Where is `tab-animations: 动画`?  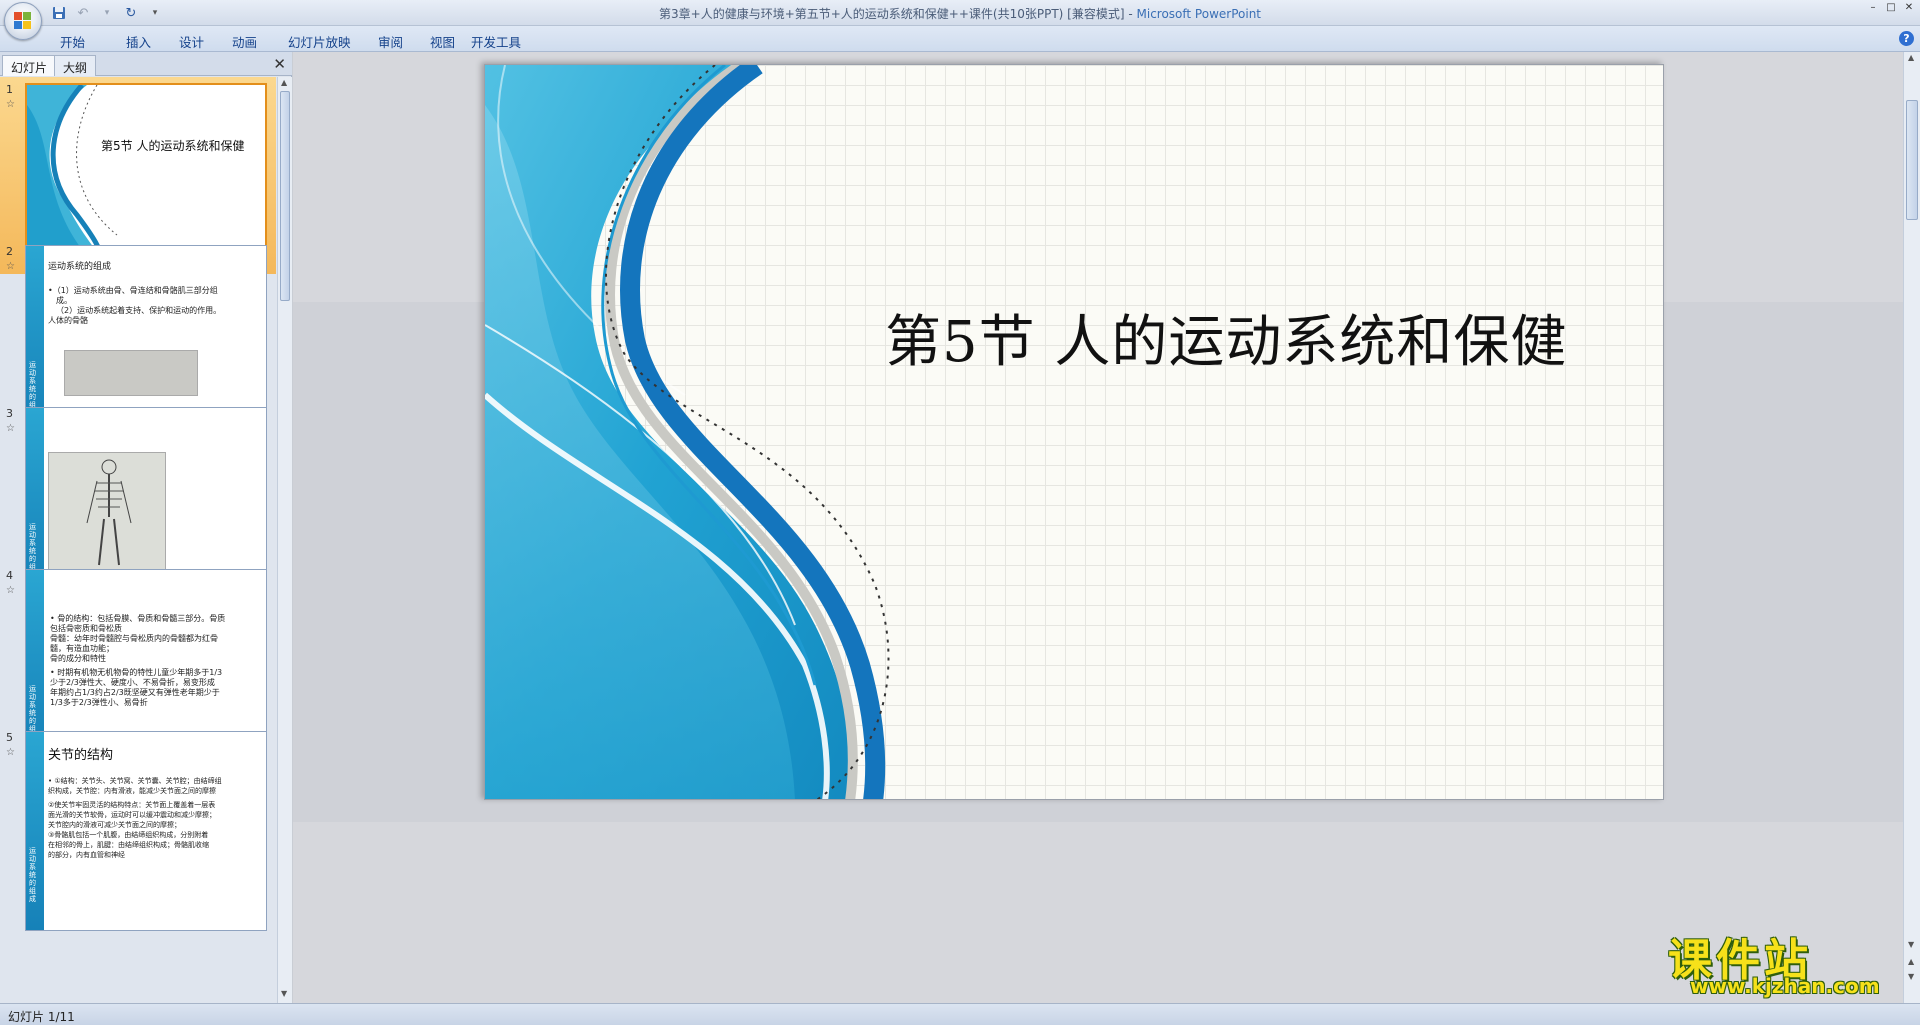
tab-animations: 动画 is located at coordinates (260, 41).